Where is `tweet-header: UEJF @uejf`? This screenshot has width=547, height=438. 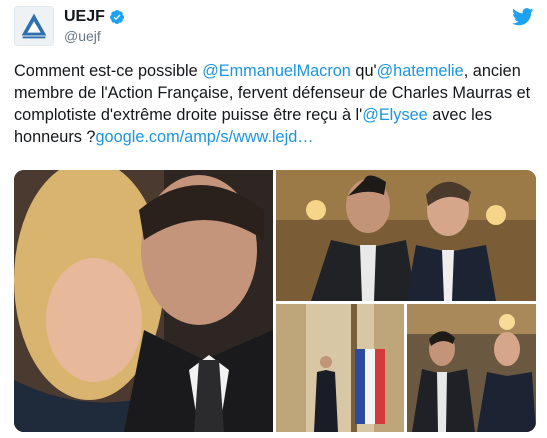 tweet-header: UEJF @uejf is located at coordinates (274, 28).